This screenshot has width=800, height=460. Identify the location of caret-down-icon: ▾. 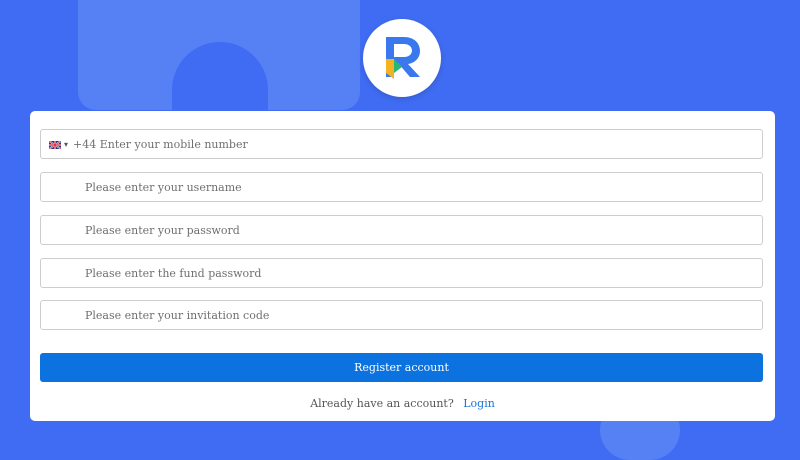
(66, 144).